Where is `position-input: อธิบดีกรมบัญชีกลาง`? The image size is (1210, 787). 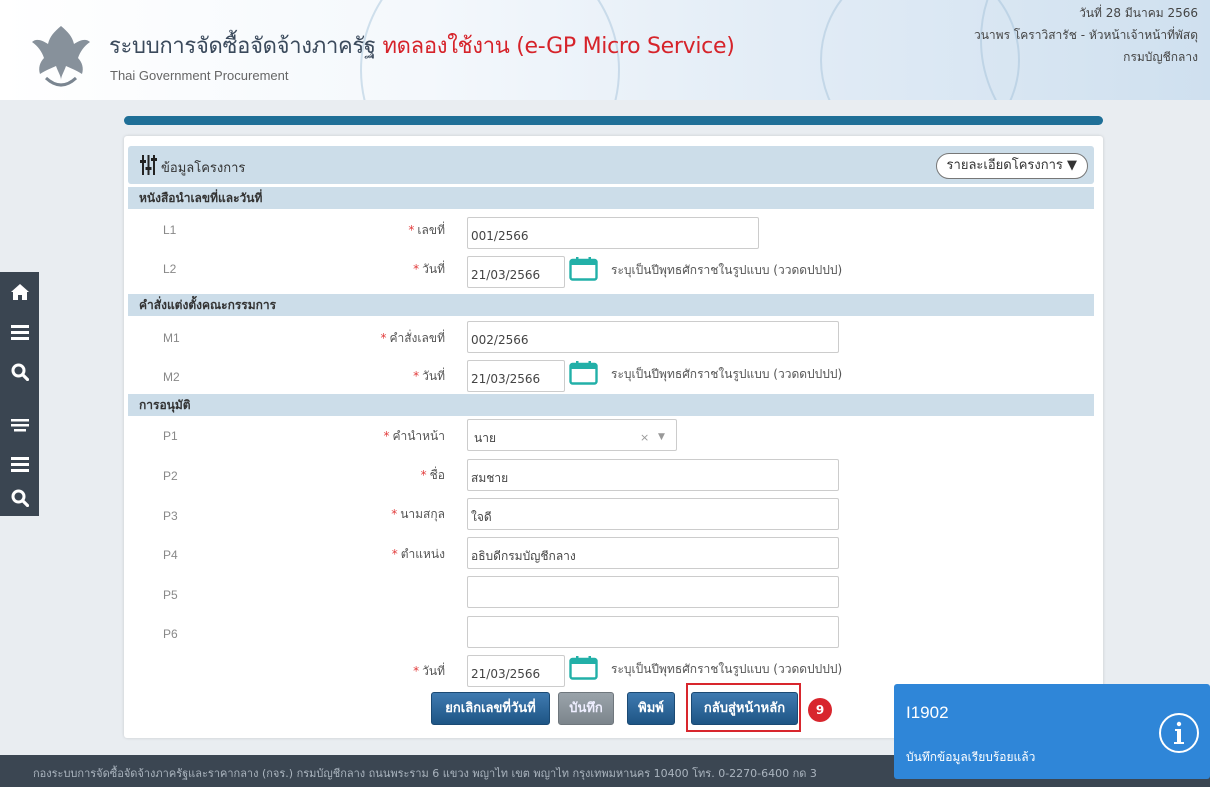
position-input: อธิบดีกรมบัญชีกลาง is located at coordinates (653, 553).